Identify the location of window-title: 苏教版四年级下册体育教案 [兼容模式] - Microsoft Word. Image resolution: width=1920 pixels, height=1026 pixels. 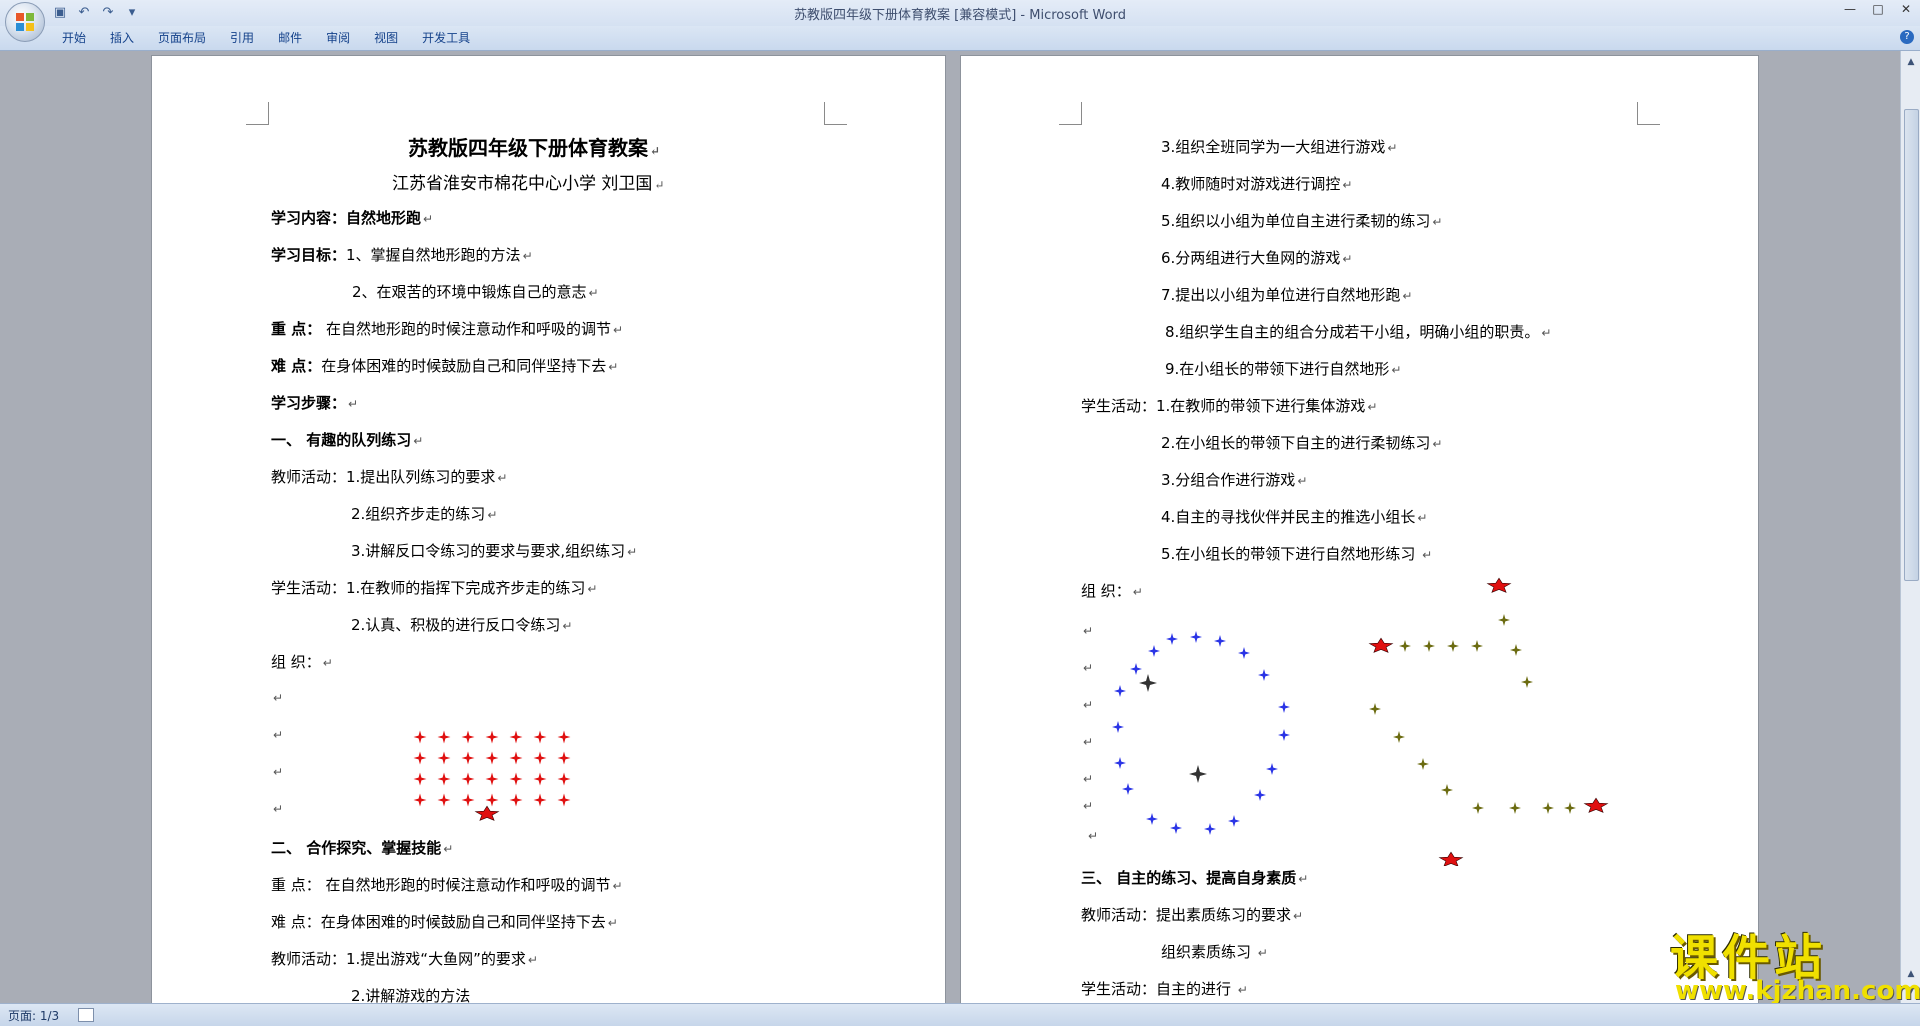
(960, 15).